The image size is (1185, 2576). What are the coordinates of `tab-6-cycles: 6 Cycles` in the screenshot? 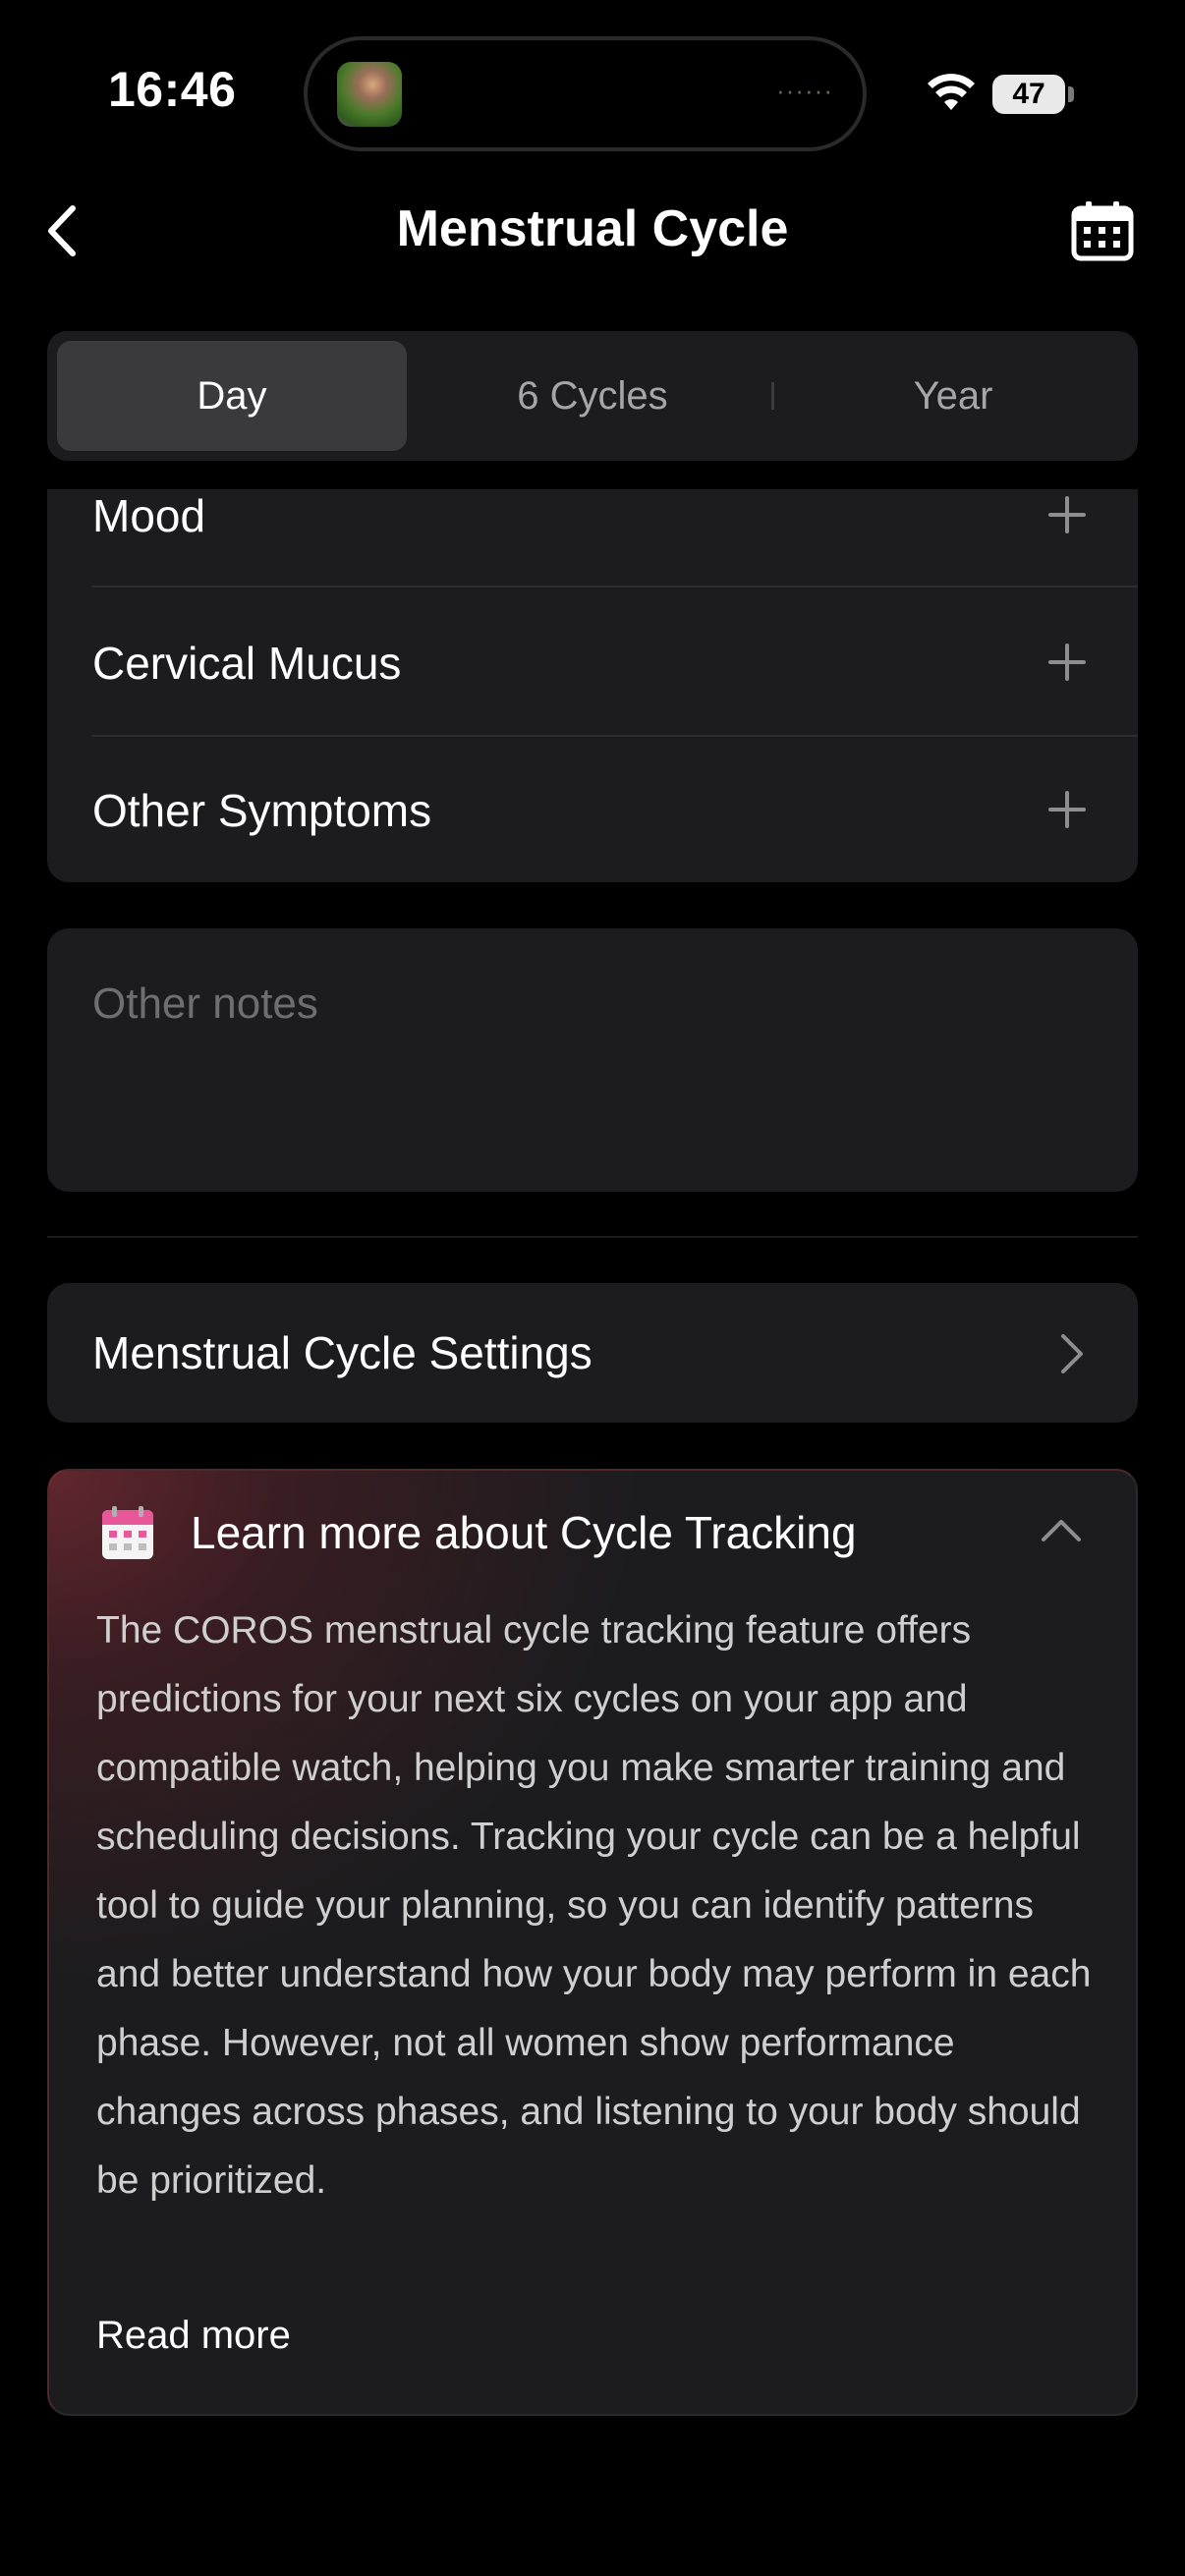 It's located at (592, 396).